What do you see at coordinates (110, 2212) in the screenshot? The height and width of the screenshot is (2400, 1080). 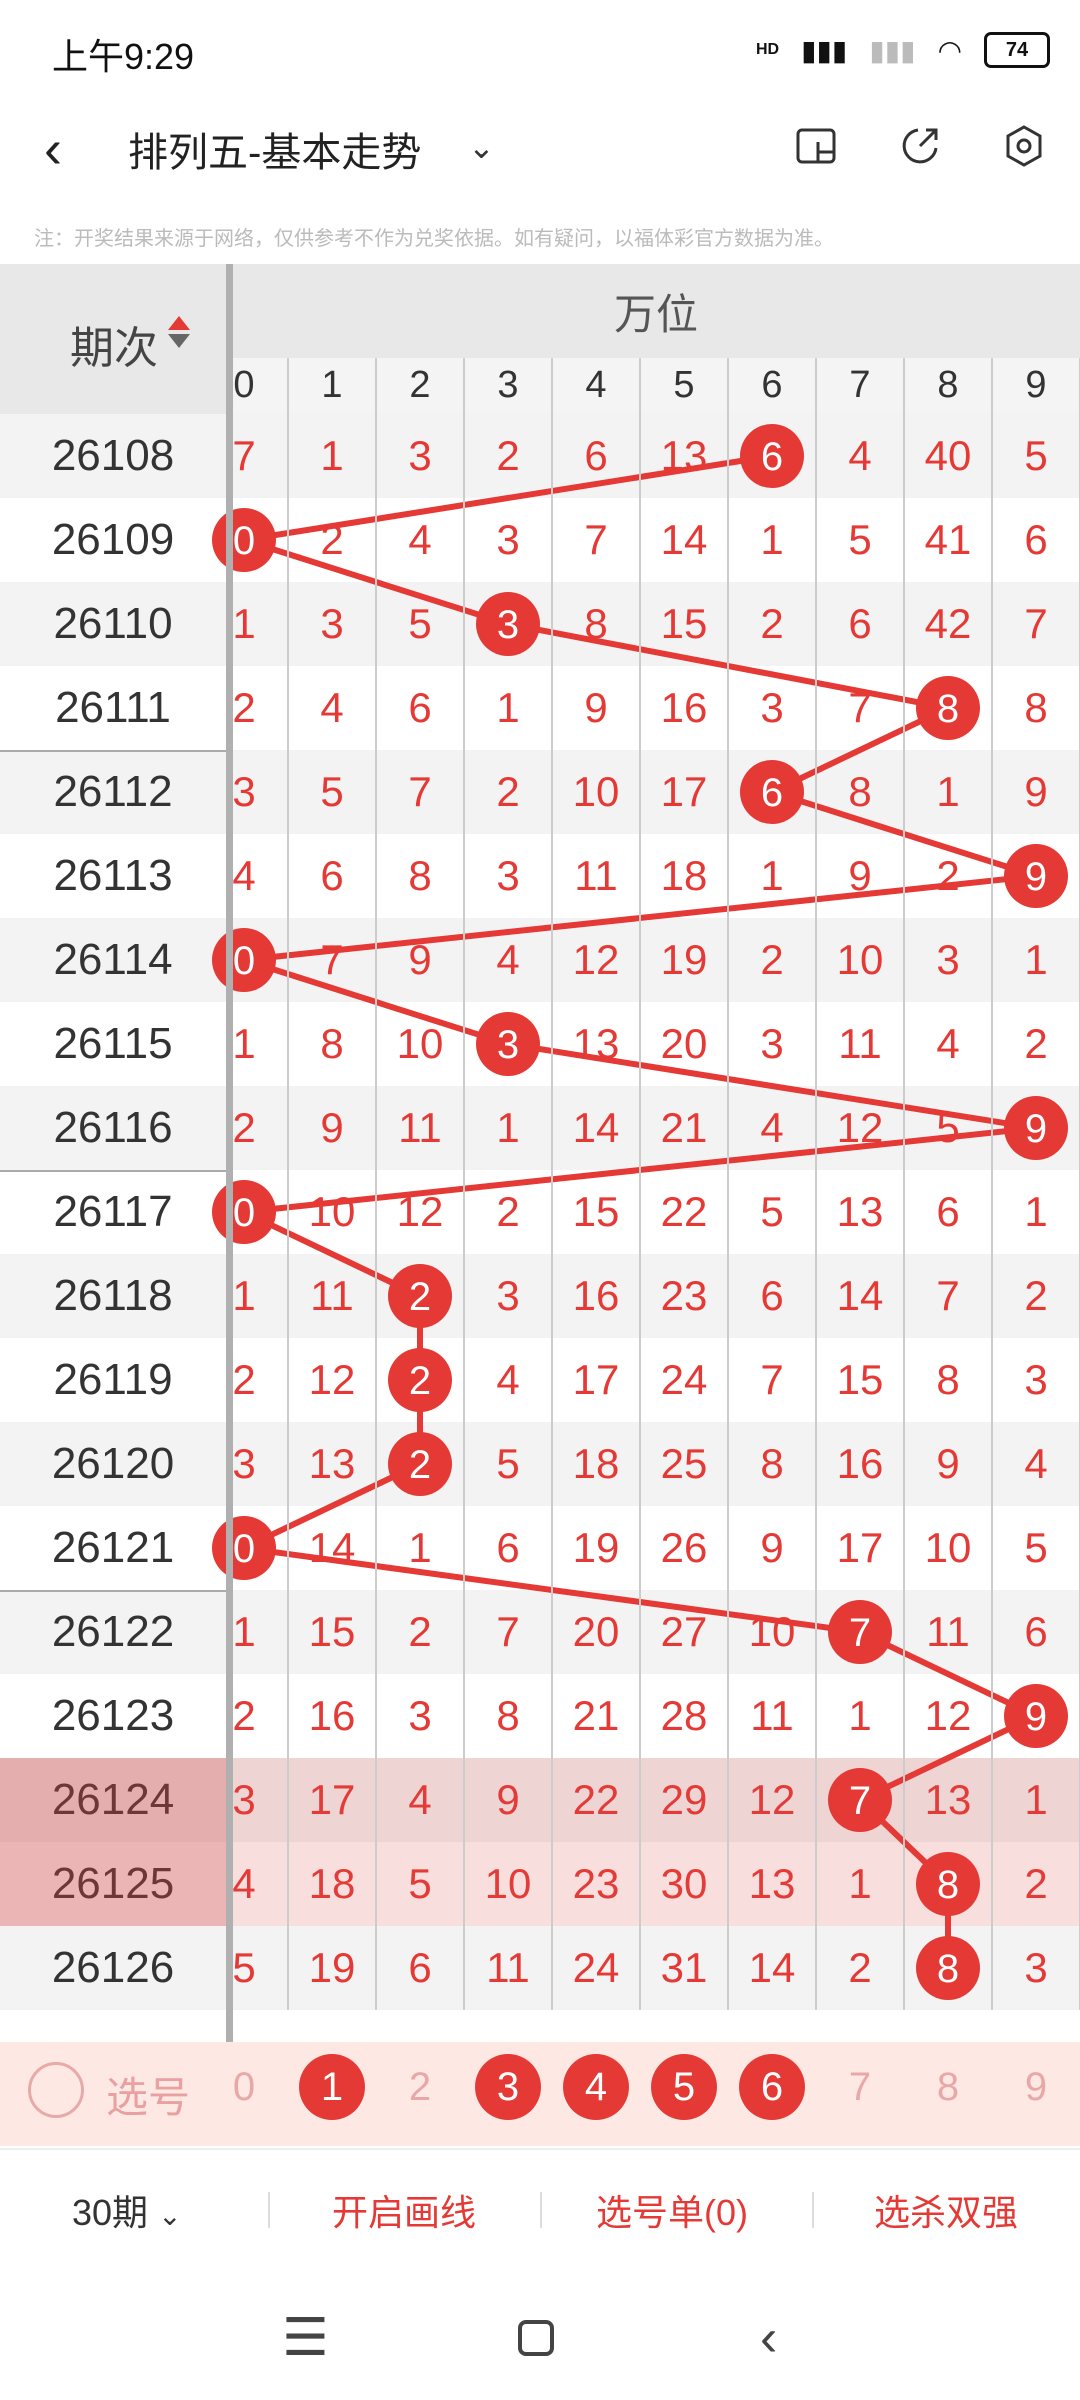 I see `period-label: 30期` at bounding box center [110, 2212].